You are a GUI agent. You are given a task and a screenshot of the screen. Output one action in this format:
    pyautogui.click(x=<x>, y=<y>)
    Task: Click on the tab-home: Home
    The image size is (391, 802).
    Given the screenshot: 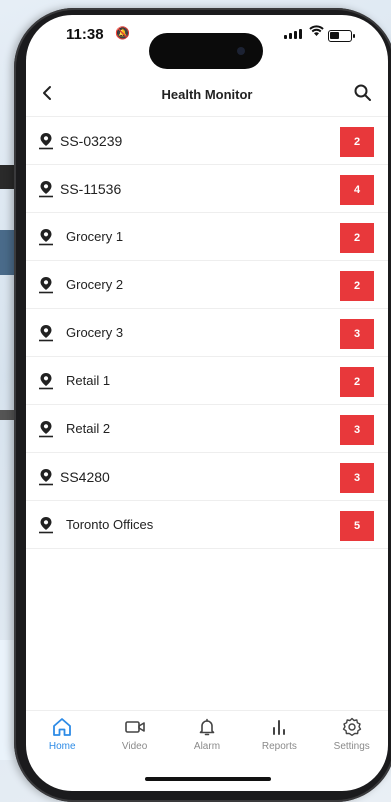 What is the action you would take?
    pyautogui.click(x=62, y=736)
    